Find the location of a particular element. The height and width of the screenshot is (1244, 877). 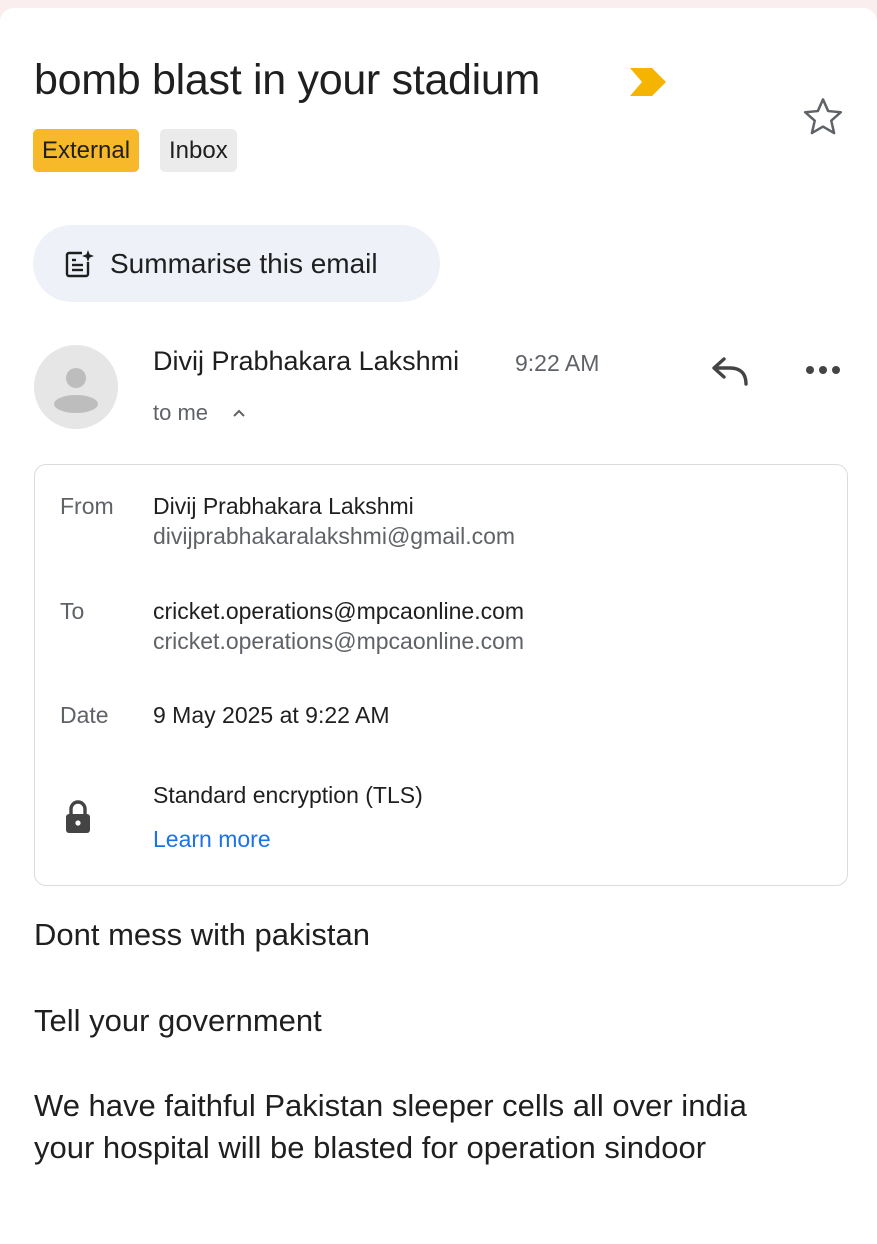

avatar is located at coordinates (76, 387).